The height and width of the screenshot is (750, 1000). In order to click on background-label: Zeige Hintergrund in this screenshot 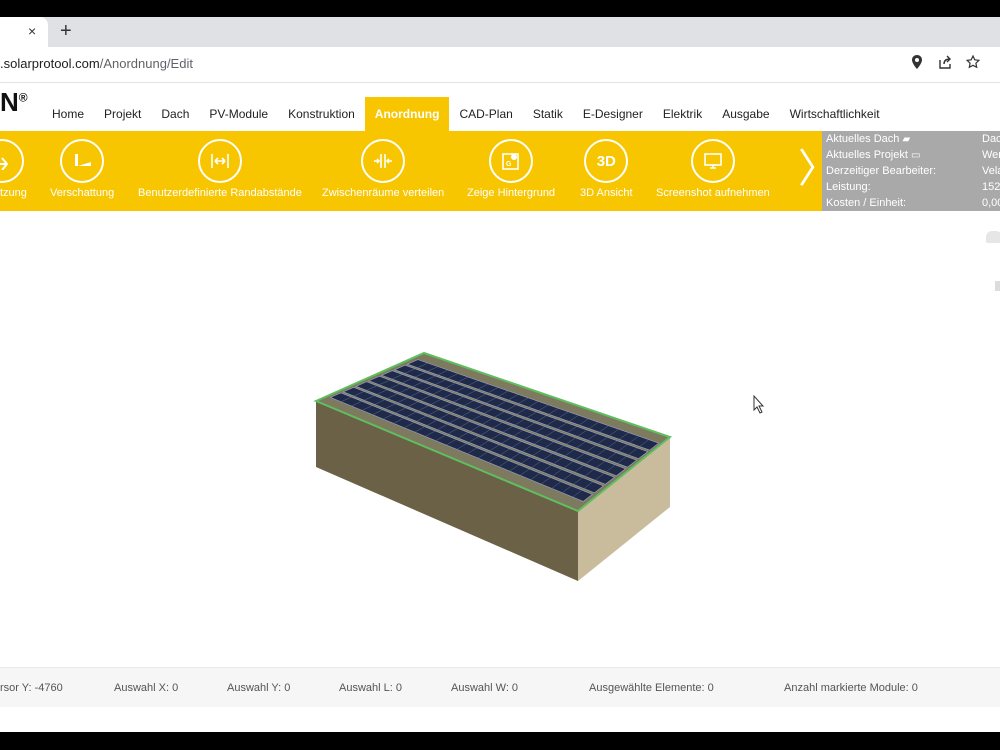, I will do `click(511, 193)`.